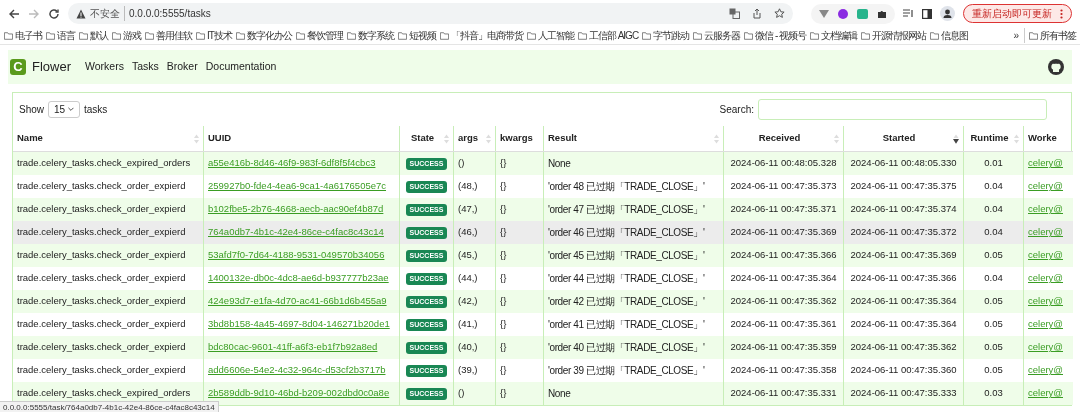 The height and width of the screenshot is (412, 1080). What do you see at coordinates (219, 35) in the screenshot?
I see `bookmark-item: IT技术` at bounding box center [219, 35].